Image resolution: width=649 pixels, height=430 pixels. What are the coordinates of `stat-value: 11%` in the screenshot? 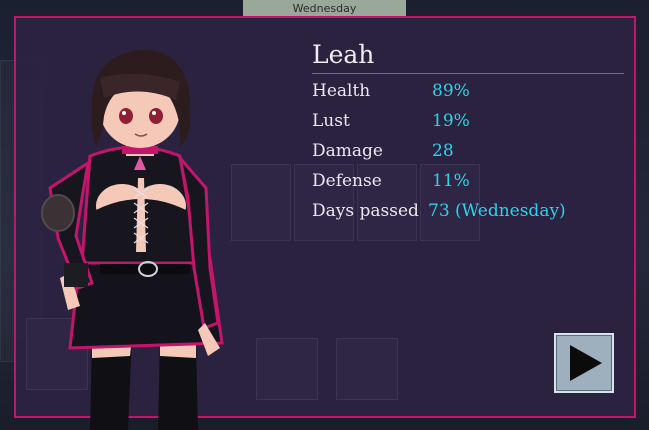 It's located at (451, 181).